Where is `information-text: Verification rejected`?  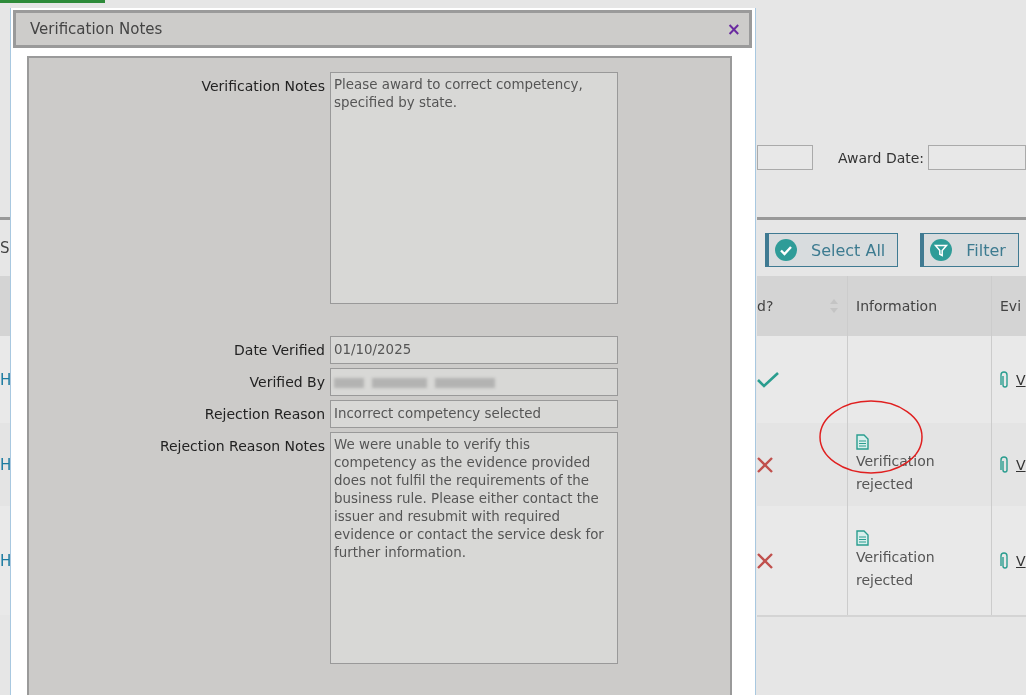
information-text: Verification rejected is located at coordinates (896, 568).